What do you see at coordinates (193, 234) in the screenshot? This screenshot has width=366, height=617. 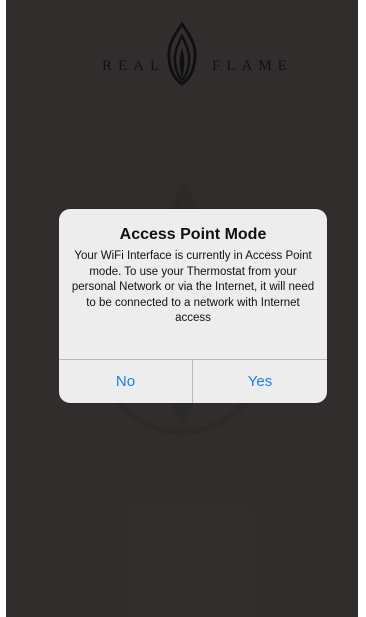 I see `dialog-title: Access Point Mode` at bounding box center [193, 234].